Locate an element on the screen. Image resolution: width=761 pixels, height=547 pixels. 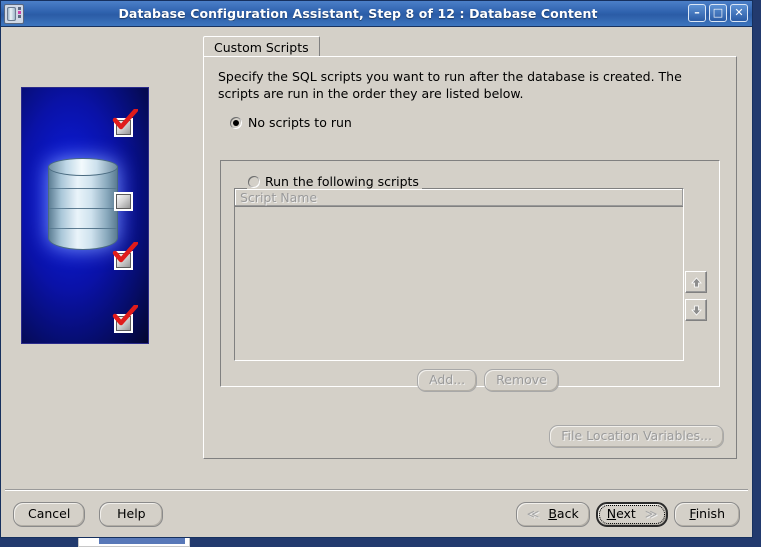
window-controls: – □ ✕ is located at coordinates (718, 13).